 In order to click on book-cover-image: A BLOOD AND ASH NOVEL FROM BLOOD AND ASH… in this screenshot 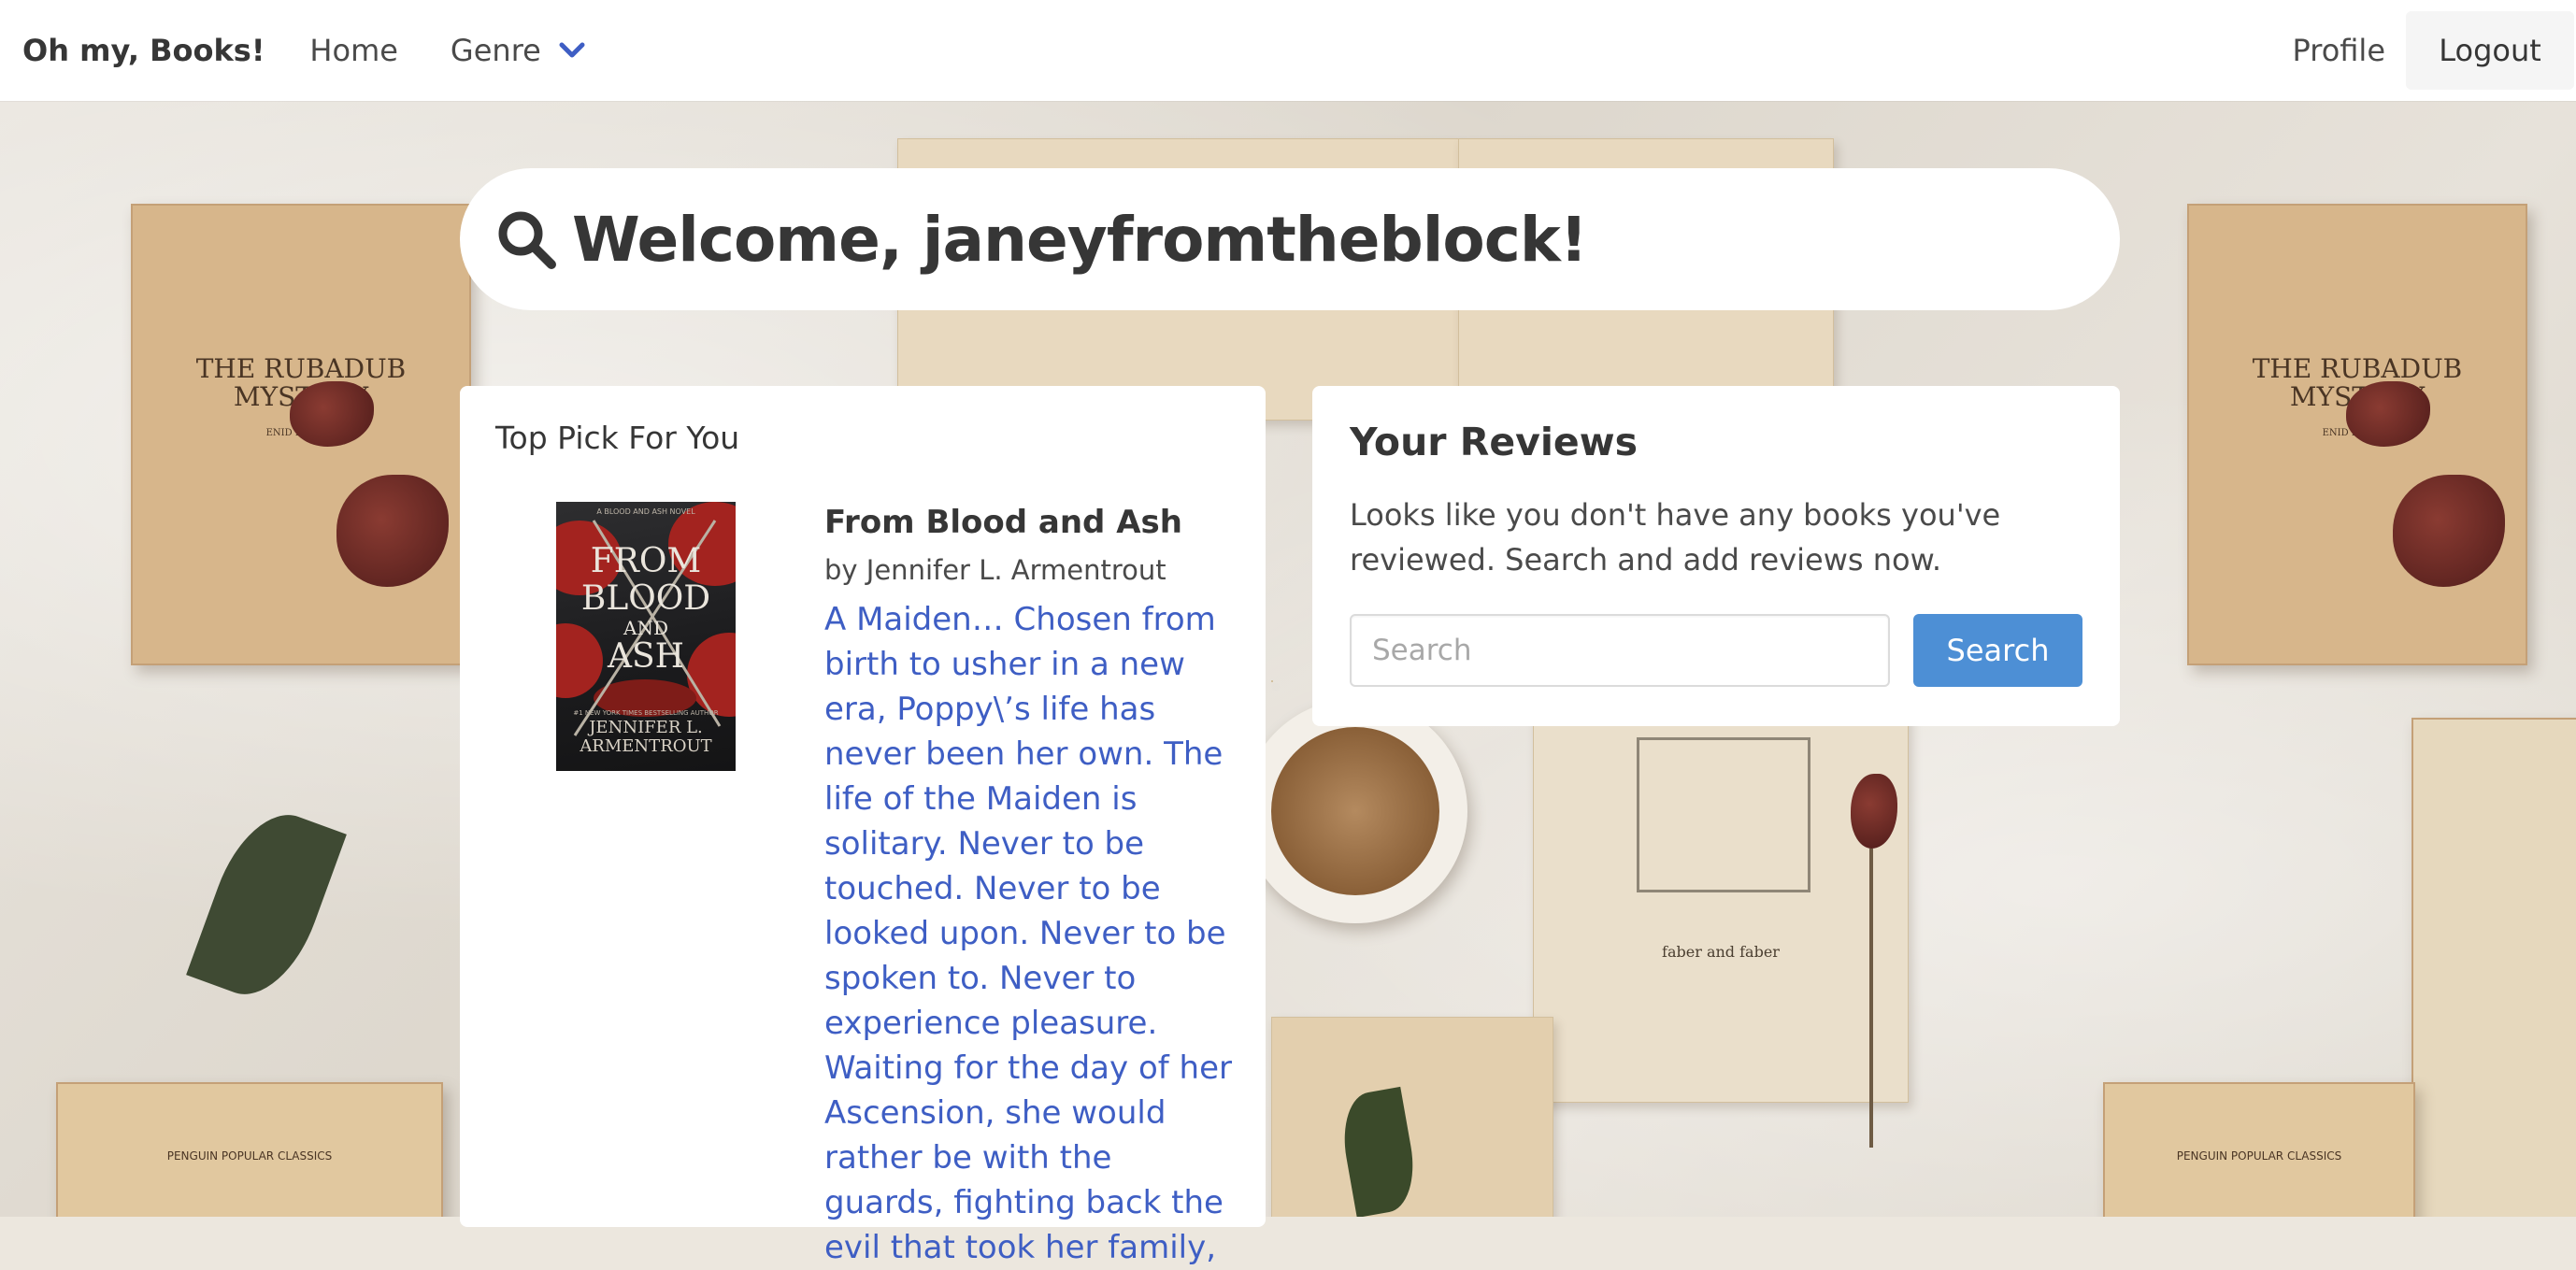, I will do `click(646, 636)`.